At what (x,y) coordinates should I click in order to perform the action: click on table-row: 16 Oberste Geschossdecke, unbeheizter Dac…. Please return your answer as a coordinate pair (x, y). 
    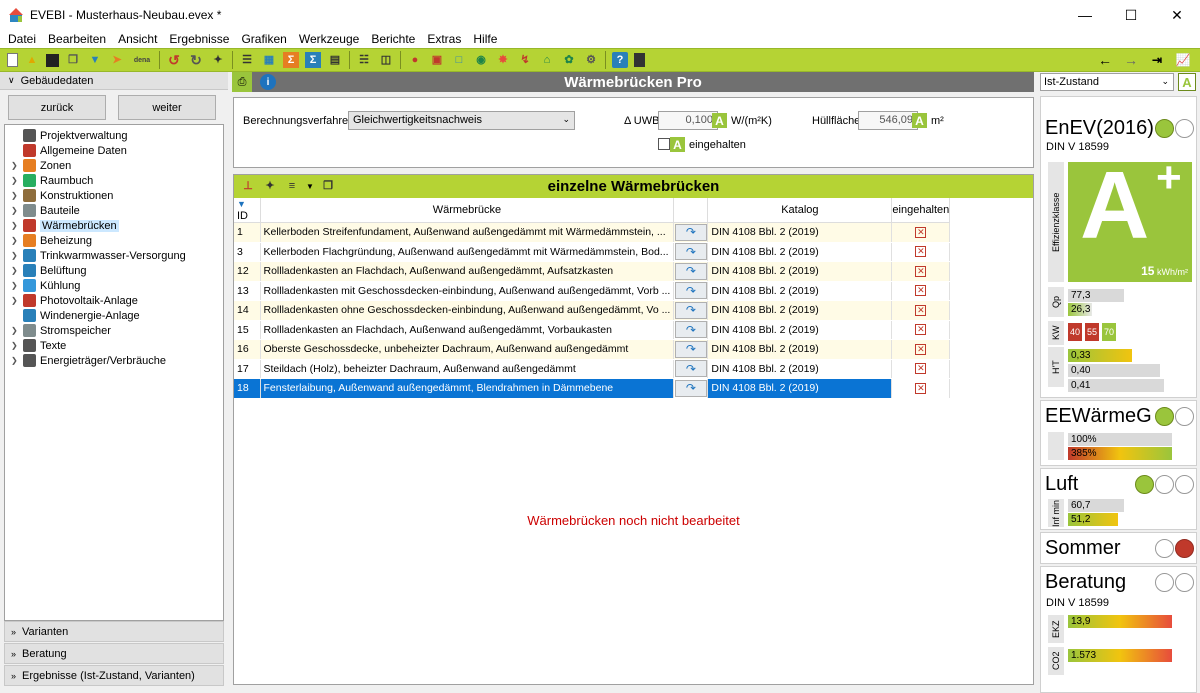
    Looking at the image, I should click on (592, 349).